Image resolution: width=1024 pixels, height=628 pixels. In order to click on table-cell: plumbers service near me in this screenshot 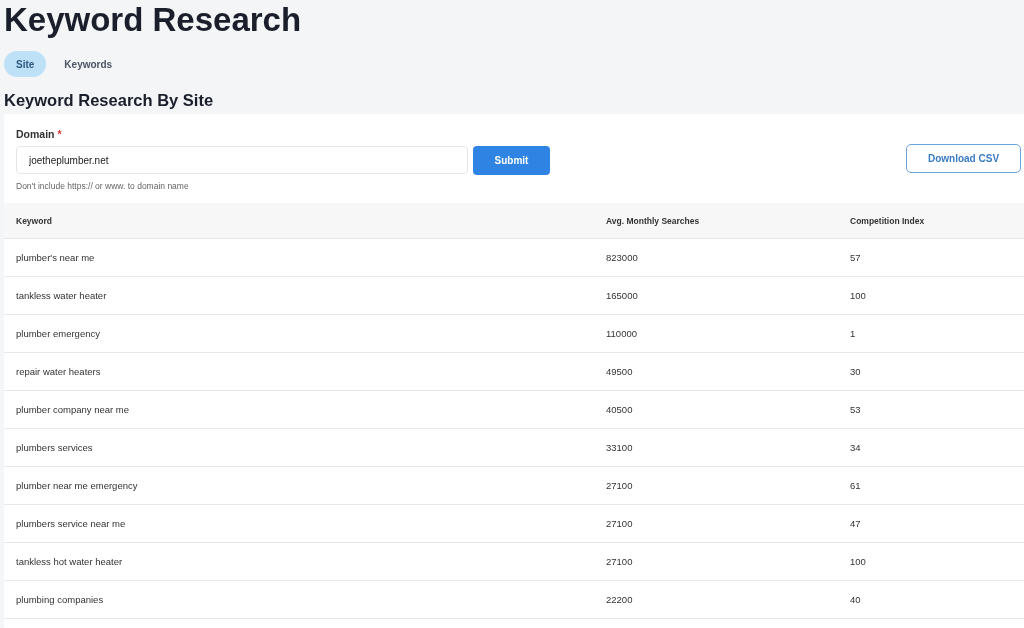, I will do `click(299, 523)`.